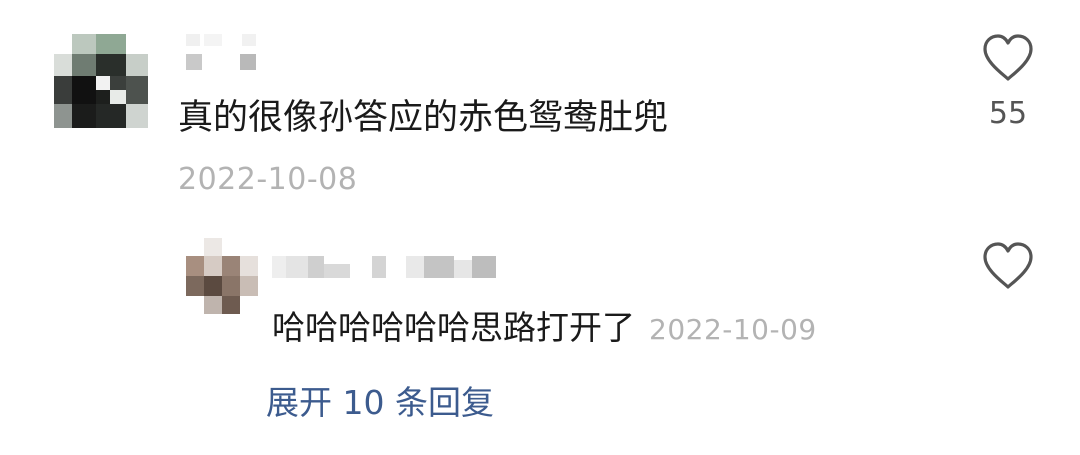  I want to click on reply-author-name, so click(387, 268).